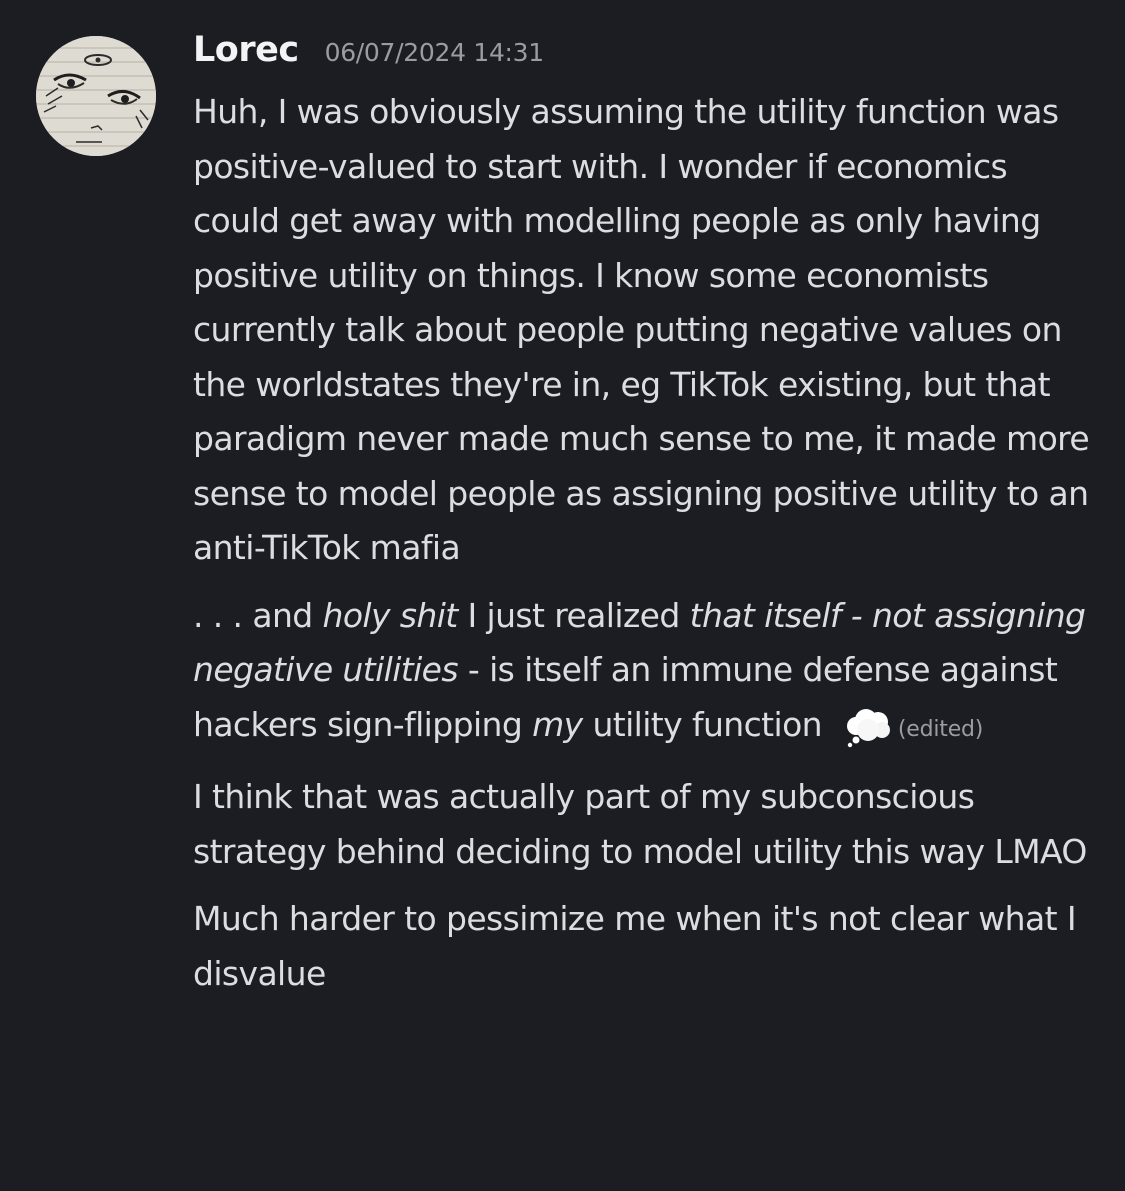 This screenshot has width=1125, height=1191. What do you see at coordinates (557, 724) in the screenshot?
I see `italic-text: my` at bounding box center [557, 724].